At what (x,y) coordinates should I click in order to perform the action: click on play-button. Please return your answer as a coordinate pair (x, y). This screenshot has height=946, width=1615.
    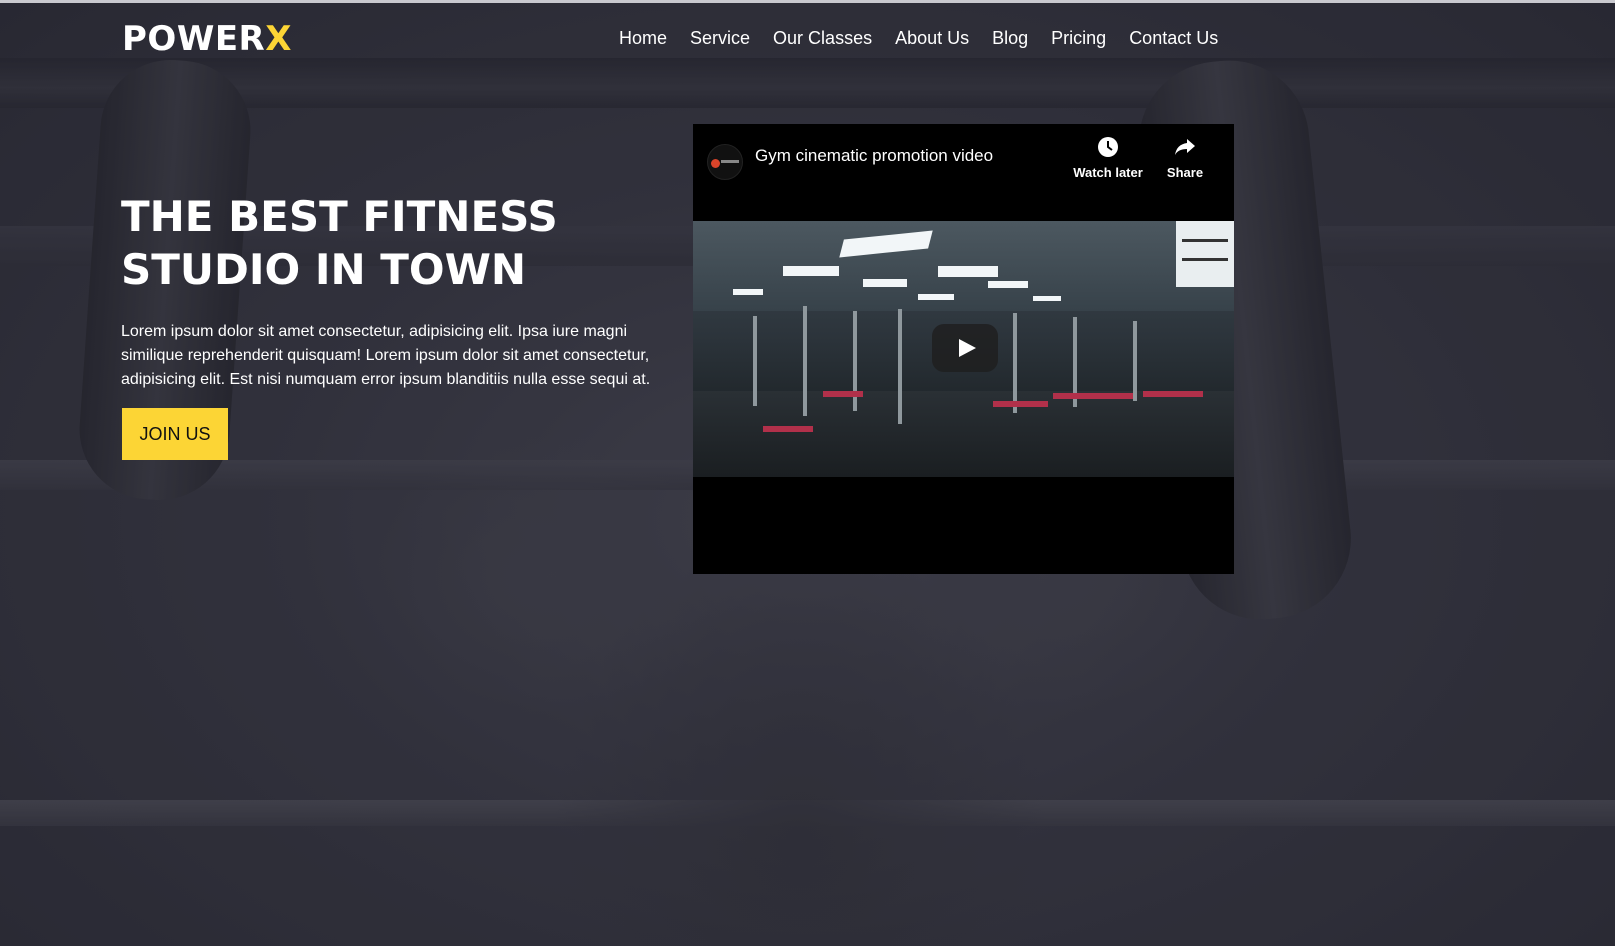
    Looking at the image, I should click on (965, 348).